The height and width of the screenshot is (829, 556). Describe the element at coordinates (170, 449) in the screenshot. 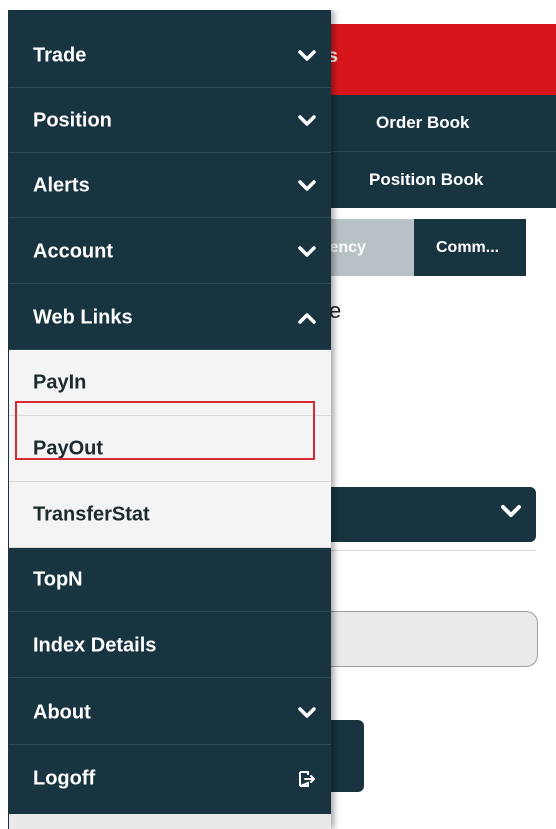

I see `submenu-item-payout: PayOut` at that location.